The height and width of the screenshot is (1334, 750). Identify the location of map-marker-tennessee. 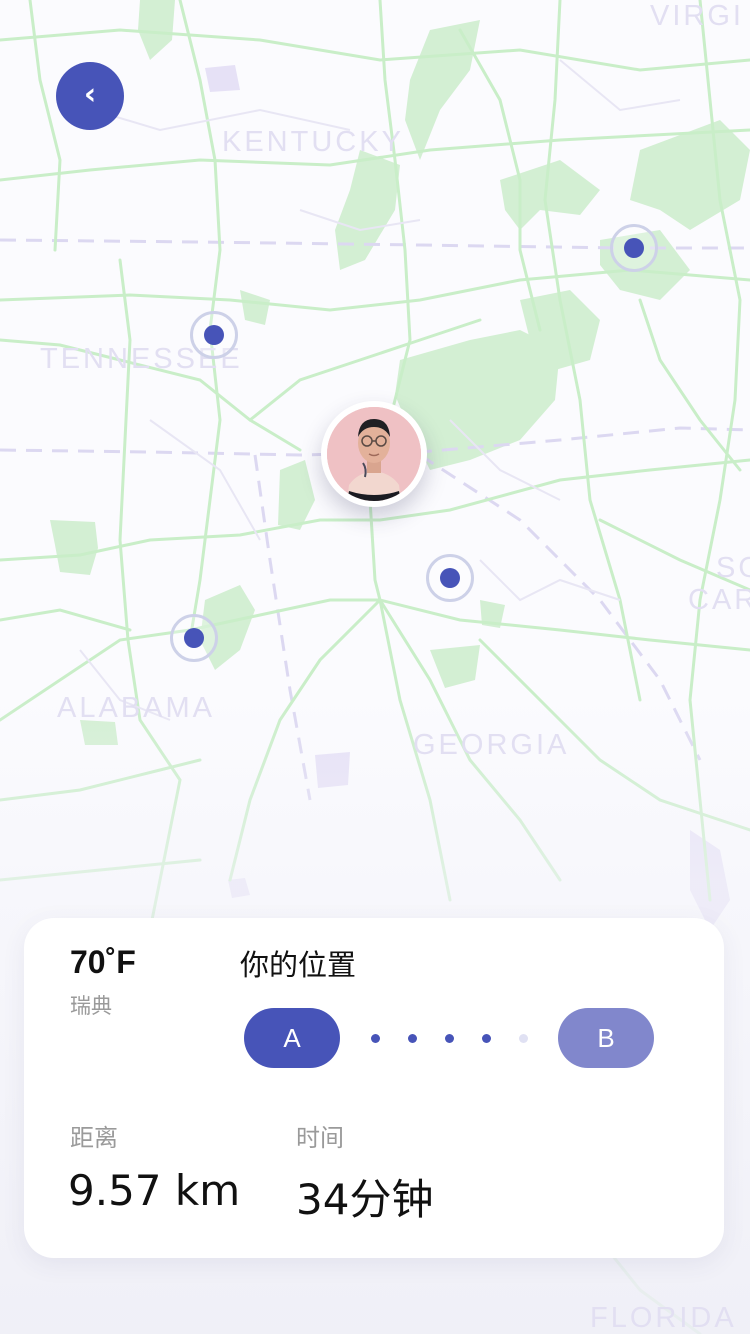
(214, 335).